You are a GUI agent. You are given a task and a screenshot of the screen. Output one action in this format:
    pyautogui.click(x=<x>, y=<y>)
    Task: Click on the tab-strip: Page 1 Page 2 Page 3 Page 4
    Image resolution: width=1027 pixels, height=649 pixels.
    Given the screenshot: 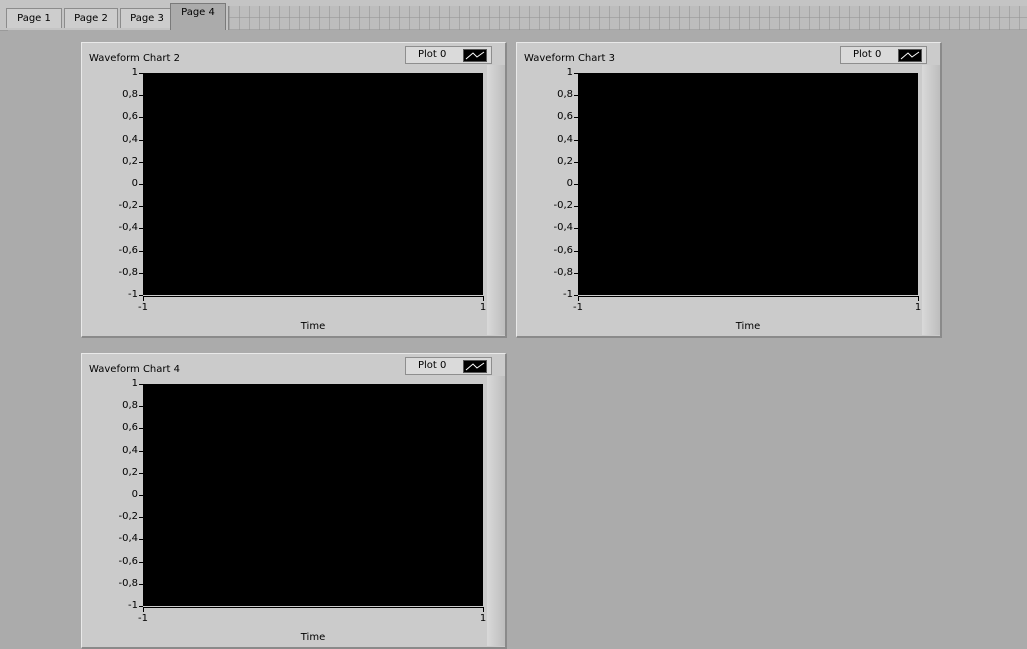 What is the action you would take?
    pyautogui.click(x=513, y=15)
    